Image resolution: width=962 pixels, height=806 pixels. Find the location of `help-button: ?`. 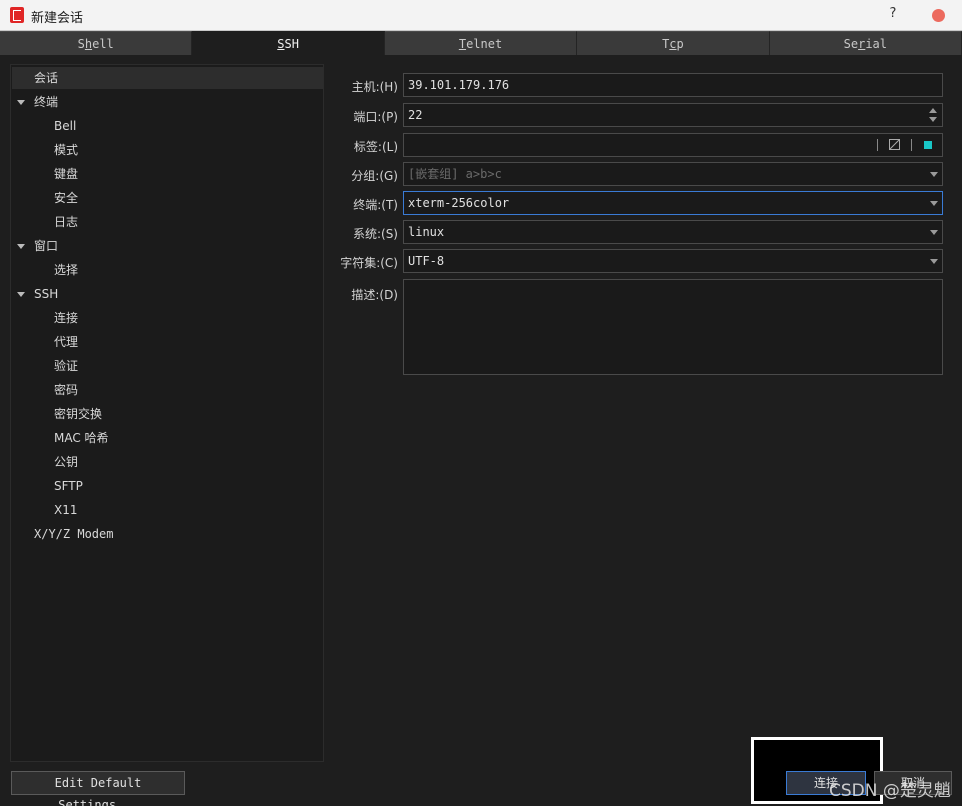

help-button: ? is located at coordinates (893, 15).